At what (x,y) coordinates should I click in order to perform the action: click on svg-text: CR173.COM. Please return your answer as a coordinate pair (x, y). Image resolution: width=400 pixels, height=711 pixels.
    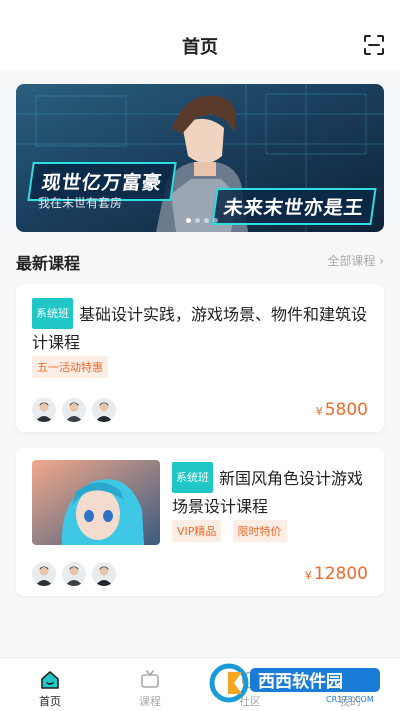
    Looking at the image, I should click on (350, 699).